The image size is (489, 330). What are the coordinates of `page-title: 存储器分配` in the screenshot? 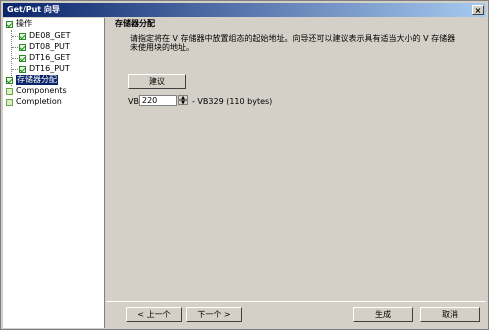 It's located at (135, 23).